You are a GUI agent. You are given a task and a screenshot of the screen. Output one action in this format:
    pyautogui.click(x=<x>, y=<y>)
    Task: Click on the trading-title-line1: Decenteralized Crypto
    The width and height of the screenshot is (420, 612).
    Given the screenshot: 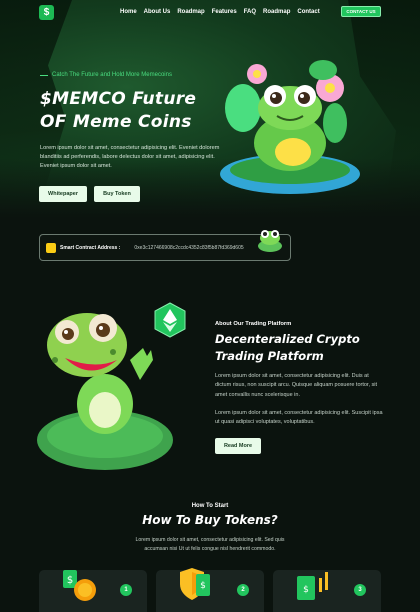 What is the action you would take?
    pyautogui.click(x=287, y=339)
    